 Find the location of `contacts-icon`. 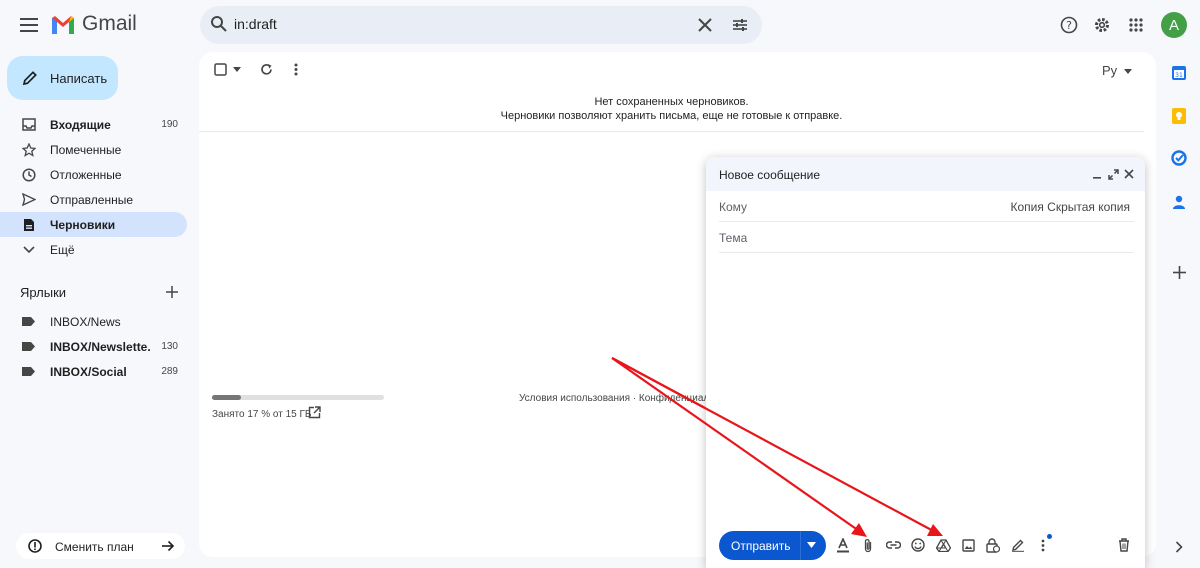

contacts-icon is located at coordinates (1179, 202).